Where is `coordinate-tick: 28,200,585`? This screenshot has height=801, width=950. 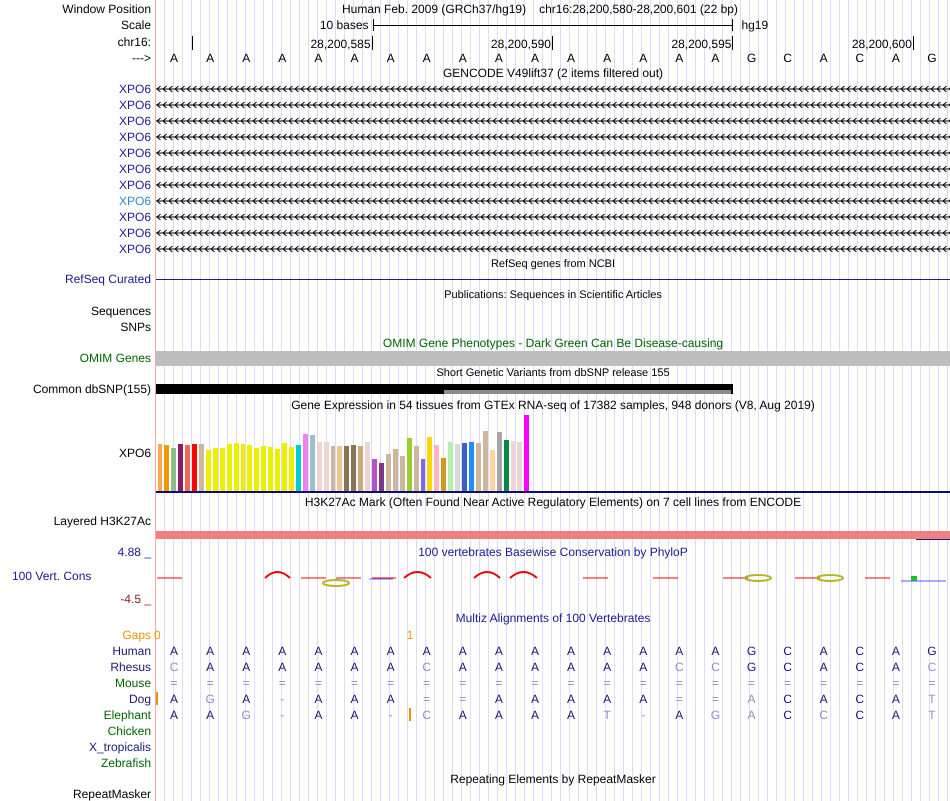 coordinate-tick: 28,200,585 is located at coordinates (341, 43).